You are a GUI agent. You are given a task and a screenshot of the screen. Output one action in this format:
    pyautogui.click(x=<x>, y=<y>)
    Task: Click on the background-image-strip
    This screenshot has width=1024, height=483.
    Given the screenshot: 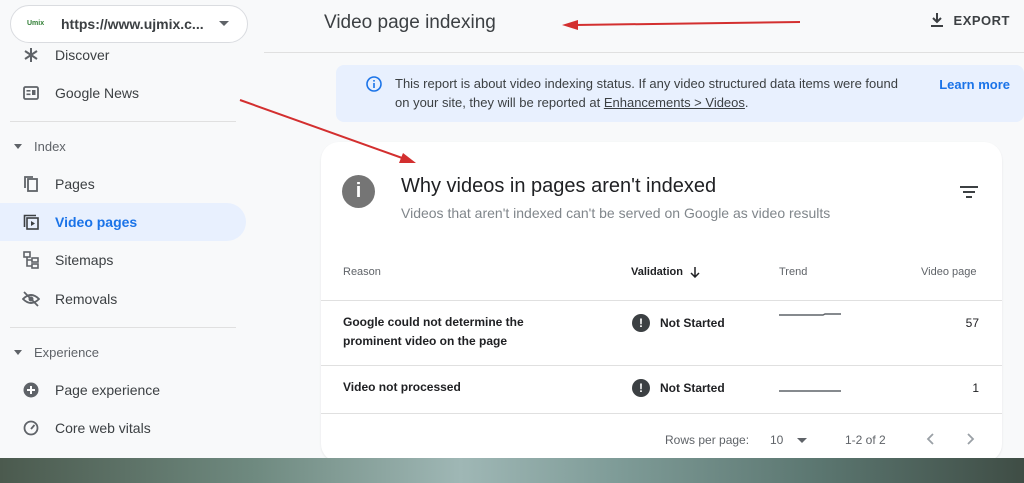 What is the action you would take?
    pyautogui.click(x=512, y=470)
    